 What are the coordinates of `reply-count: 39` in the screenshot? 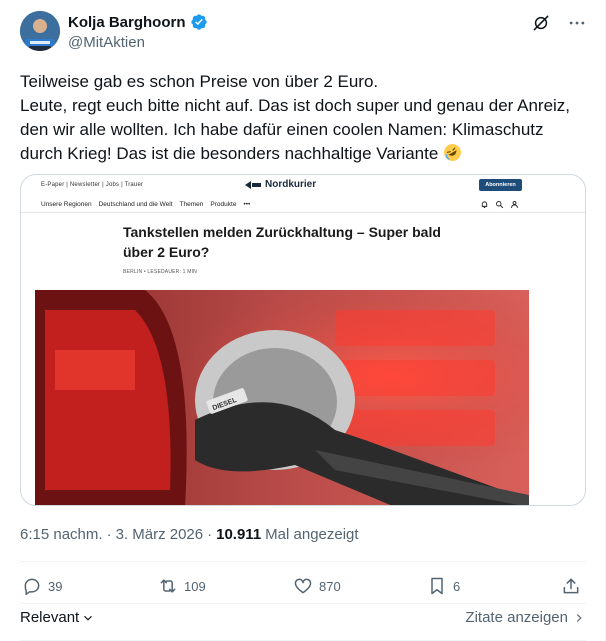 It's located at (55, 586).